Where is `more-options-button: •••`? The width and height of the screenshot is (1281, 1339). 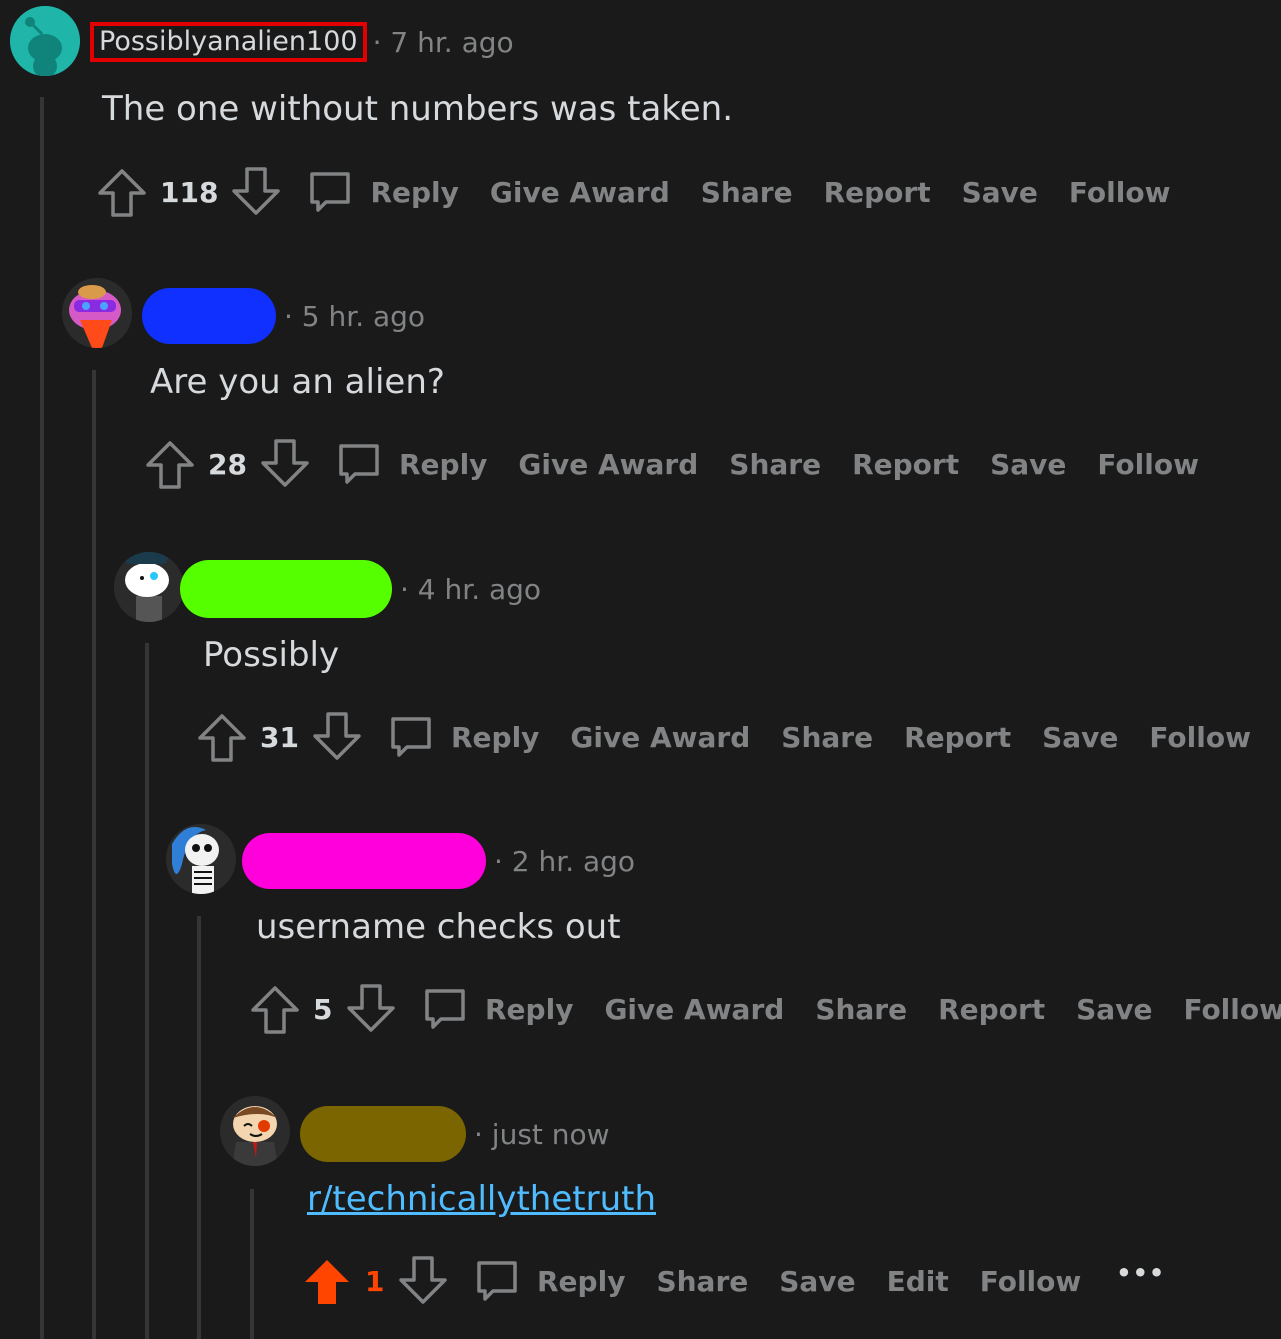 more-options-button: ••• is located at coordinates (1140, 1277).